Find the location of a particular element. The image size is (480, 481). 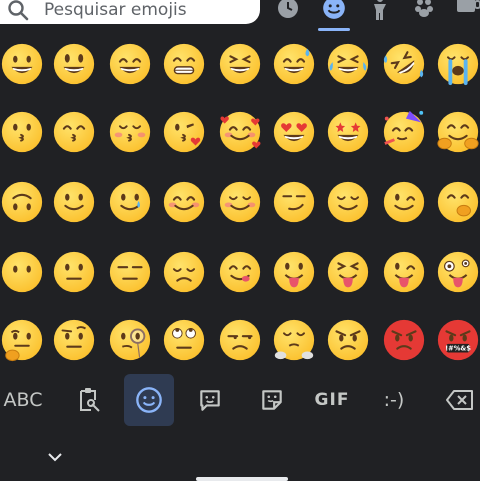

emoji-smiling-tear is located at coordinates (130, 202).